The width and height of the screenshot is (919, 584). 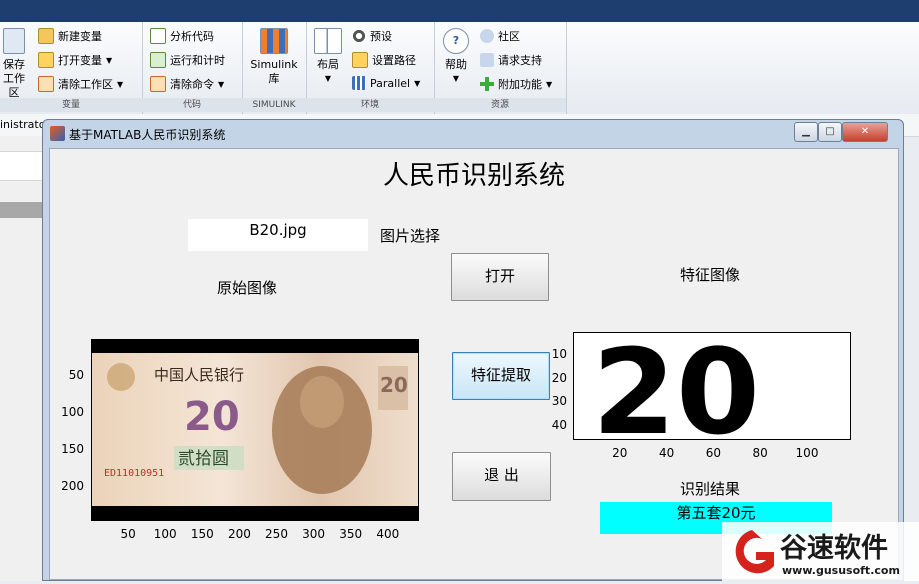 What do you see at coordinates (500, 277) in the screenshot?
I see `open-button: 打开` at bounding box center [500, 277].